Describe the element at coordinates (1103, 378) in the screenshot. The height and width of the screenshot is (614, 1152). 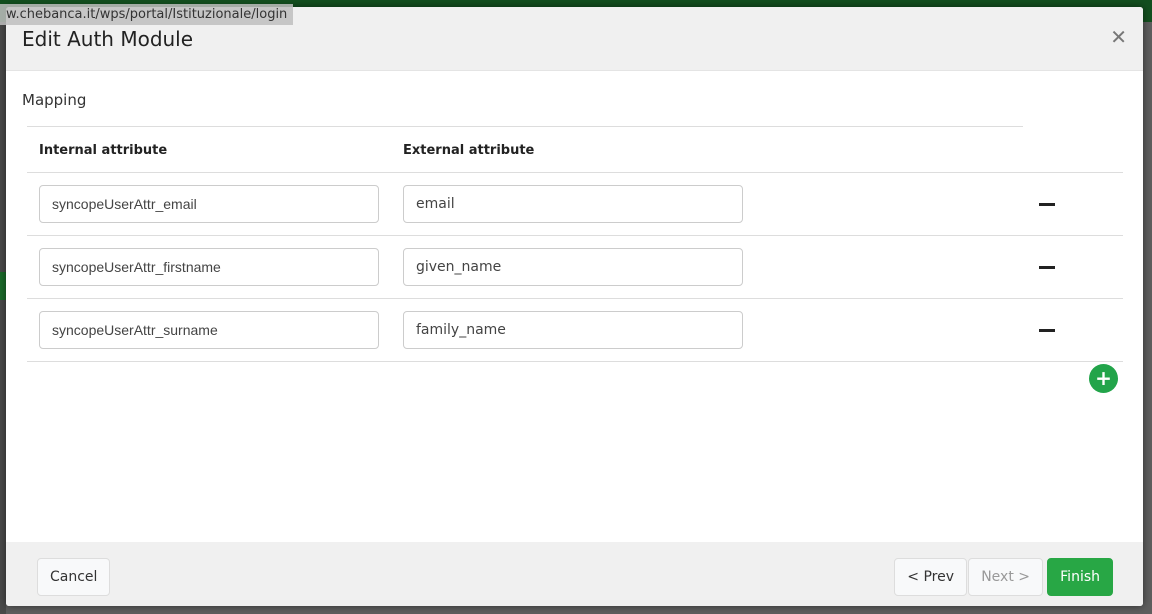
I see `add-mapping-button: +` at that location.